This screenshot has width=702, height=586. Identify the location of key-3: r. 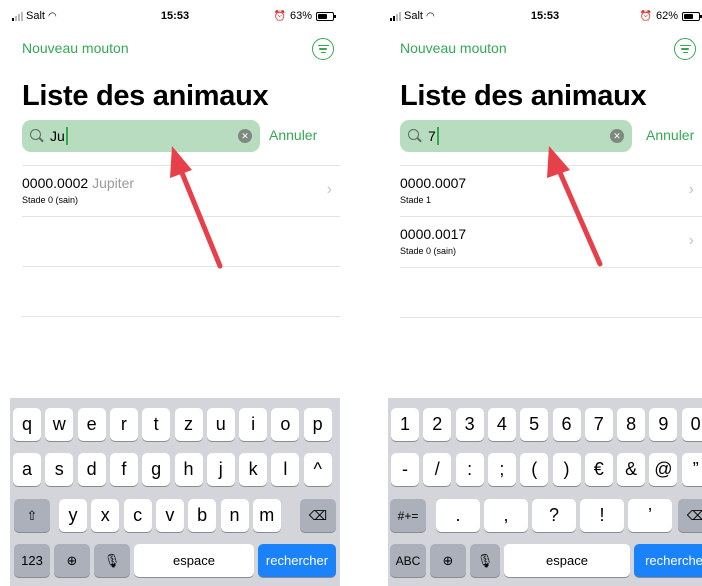
(123, 424).